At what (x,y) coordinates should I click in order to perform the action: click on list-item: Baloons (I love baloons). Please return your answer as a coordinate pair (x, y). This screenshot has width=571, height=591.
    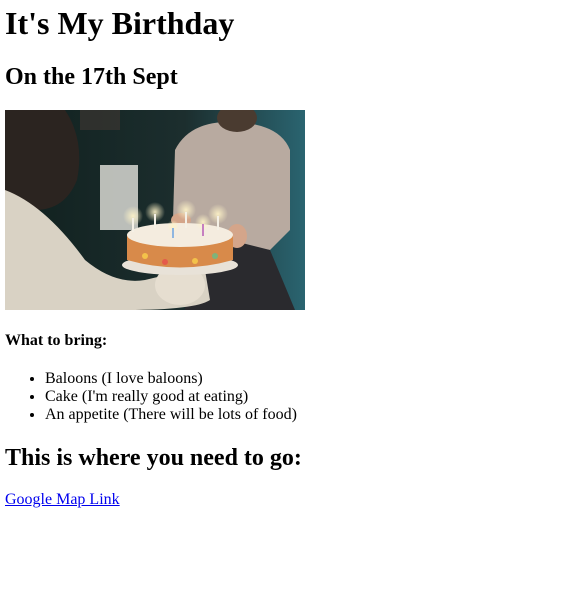
    Looking at the image, I should click on (171, 379).